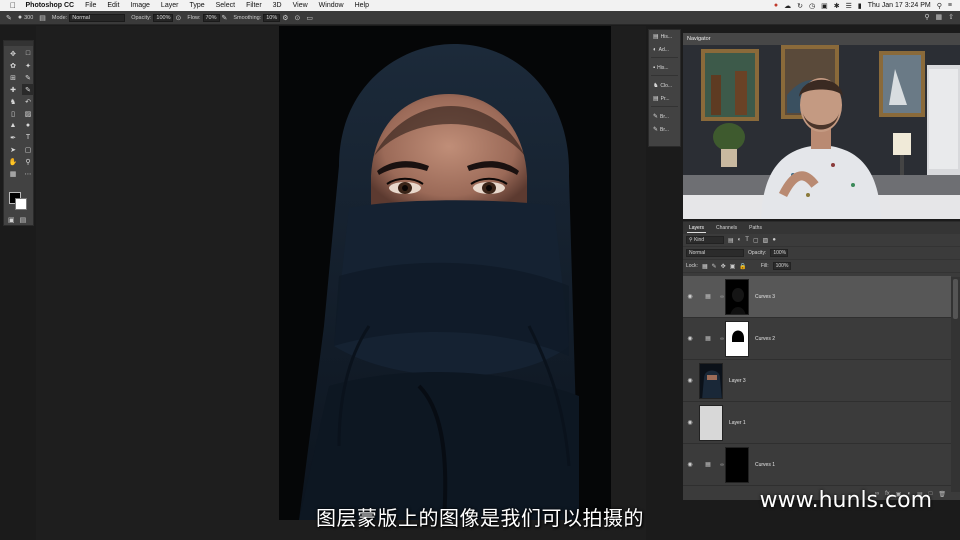 The width and height of the screenshot is (960, 540). Describe the element at coordinates (277, 5) in the screenshot. I see `menu-3d: 3D` at that location.